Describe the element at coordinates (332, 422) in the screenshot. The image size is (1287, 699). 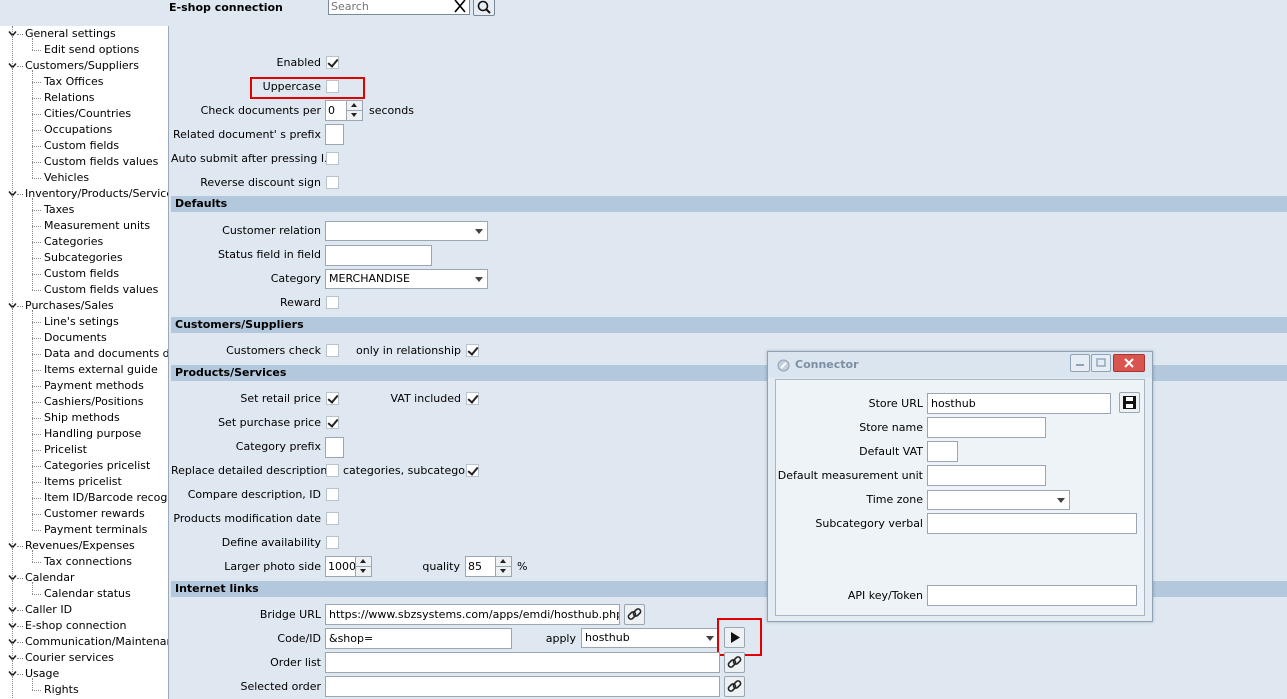
I see `purchase-price-checkbox` at that location.